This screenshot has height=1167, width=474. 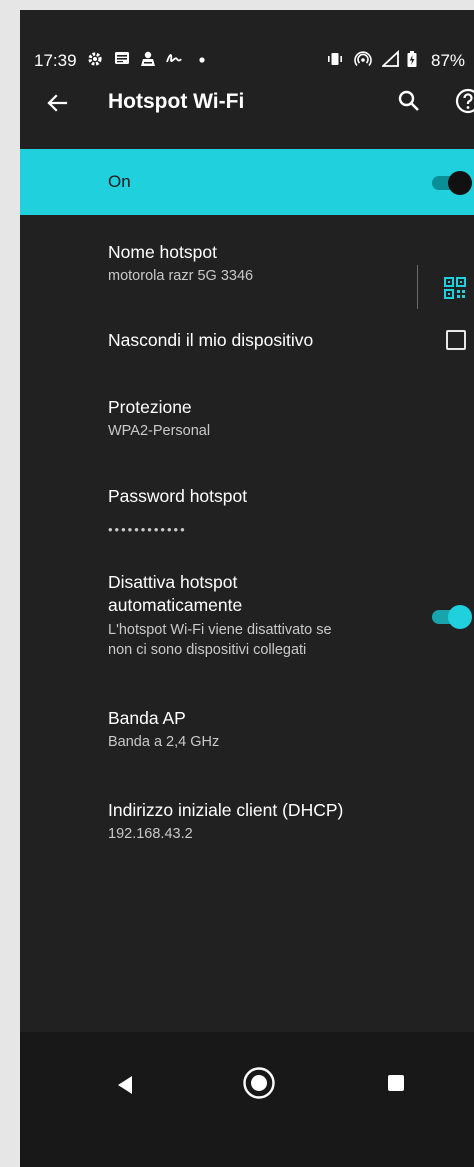 What do you see at coordinates (247, 109) in the screenshot?
I see `app-bar: Hotspot Wi-Fi` at bounding box center [247, 109].